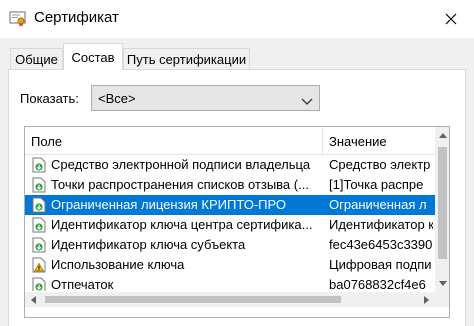  What do you see at coordinates (193, 299) in the screenshot?
I see `horizontal-scroll-thumb` at bounding box center [193, 299].